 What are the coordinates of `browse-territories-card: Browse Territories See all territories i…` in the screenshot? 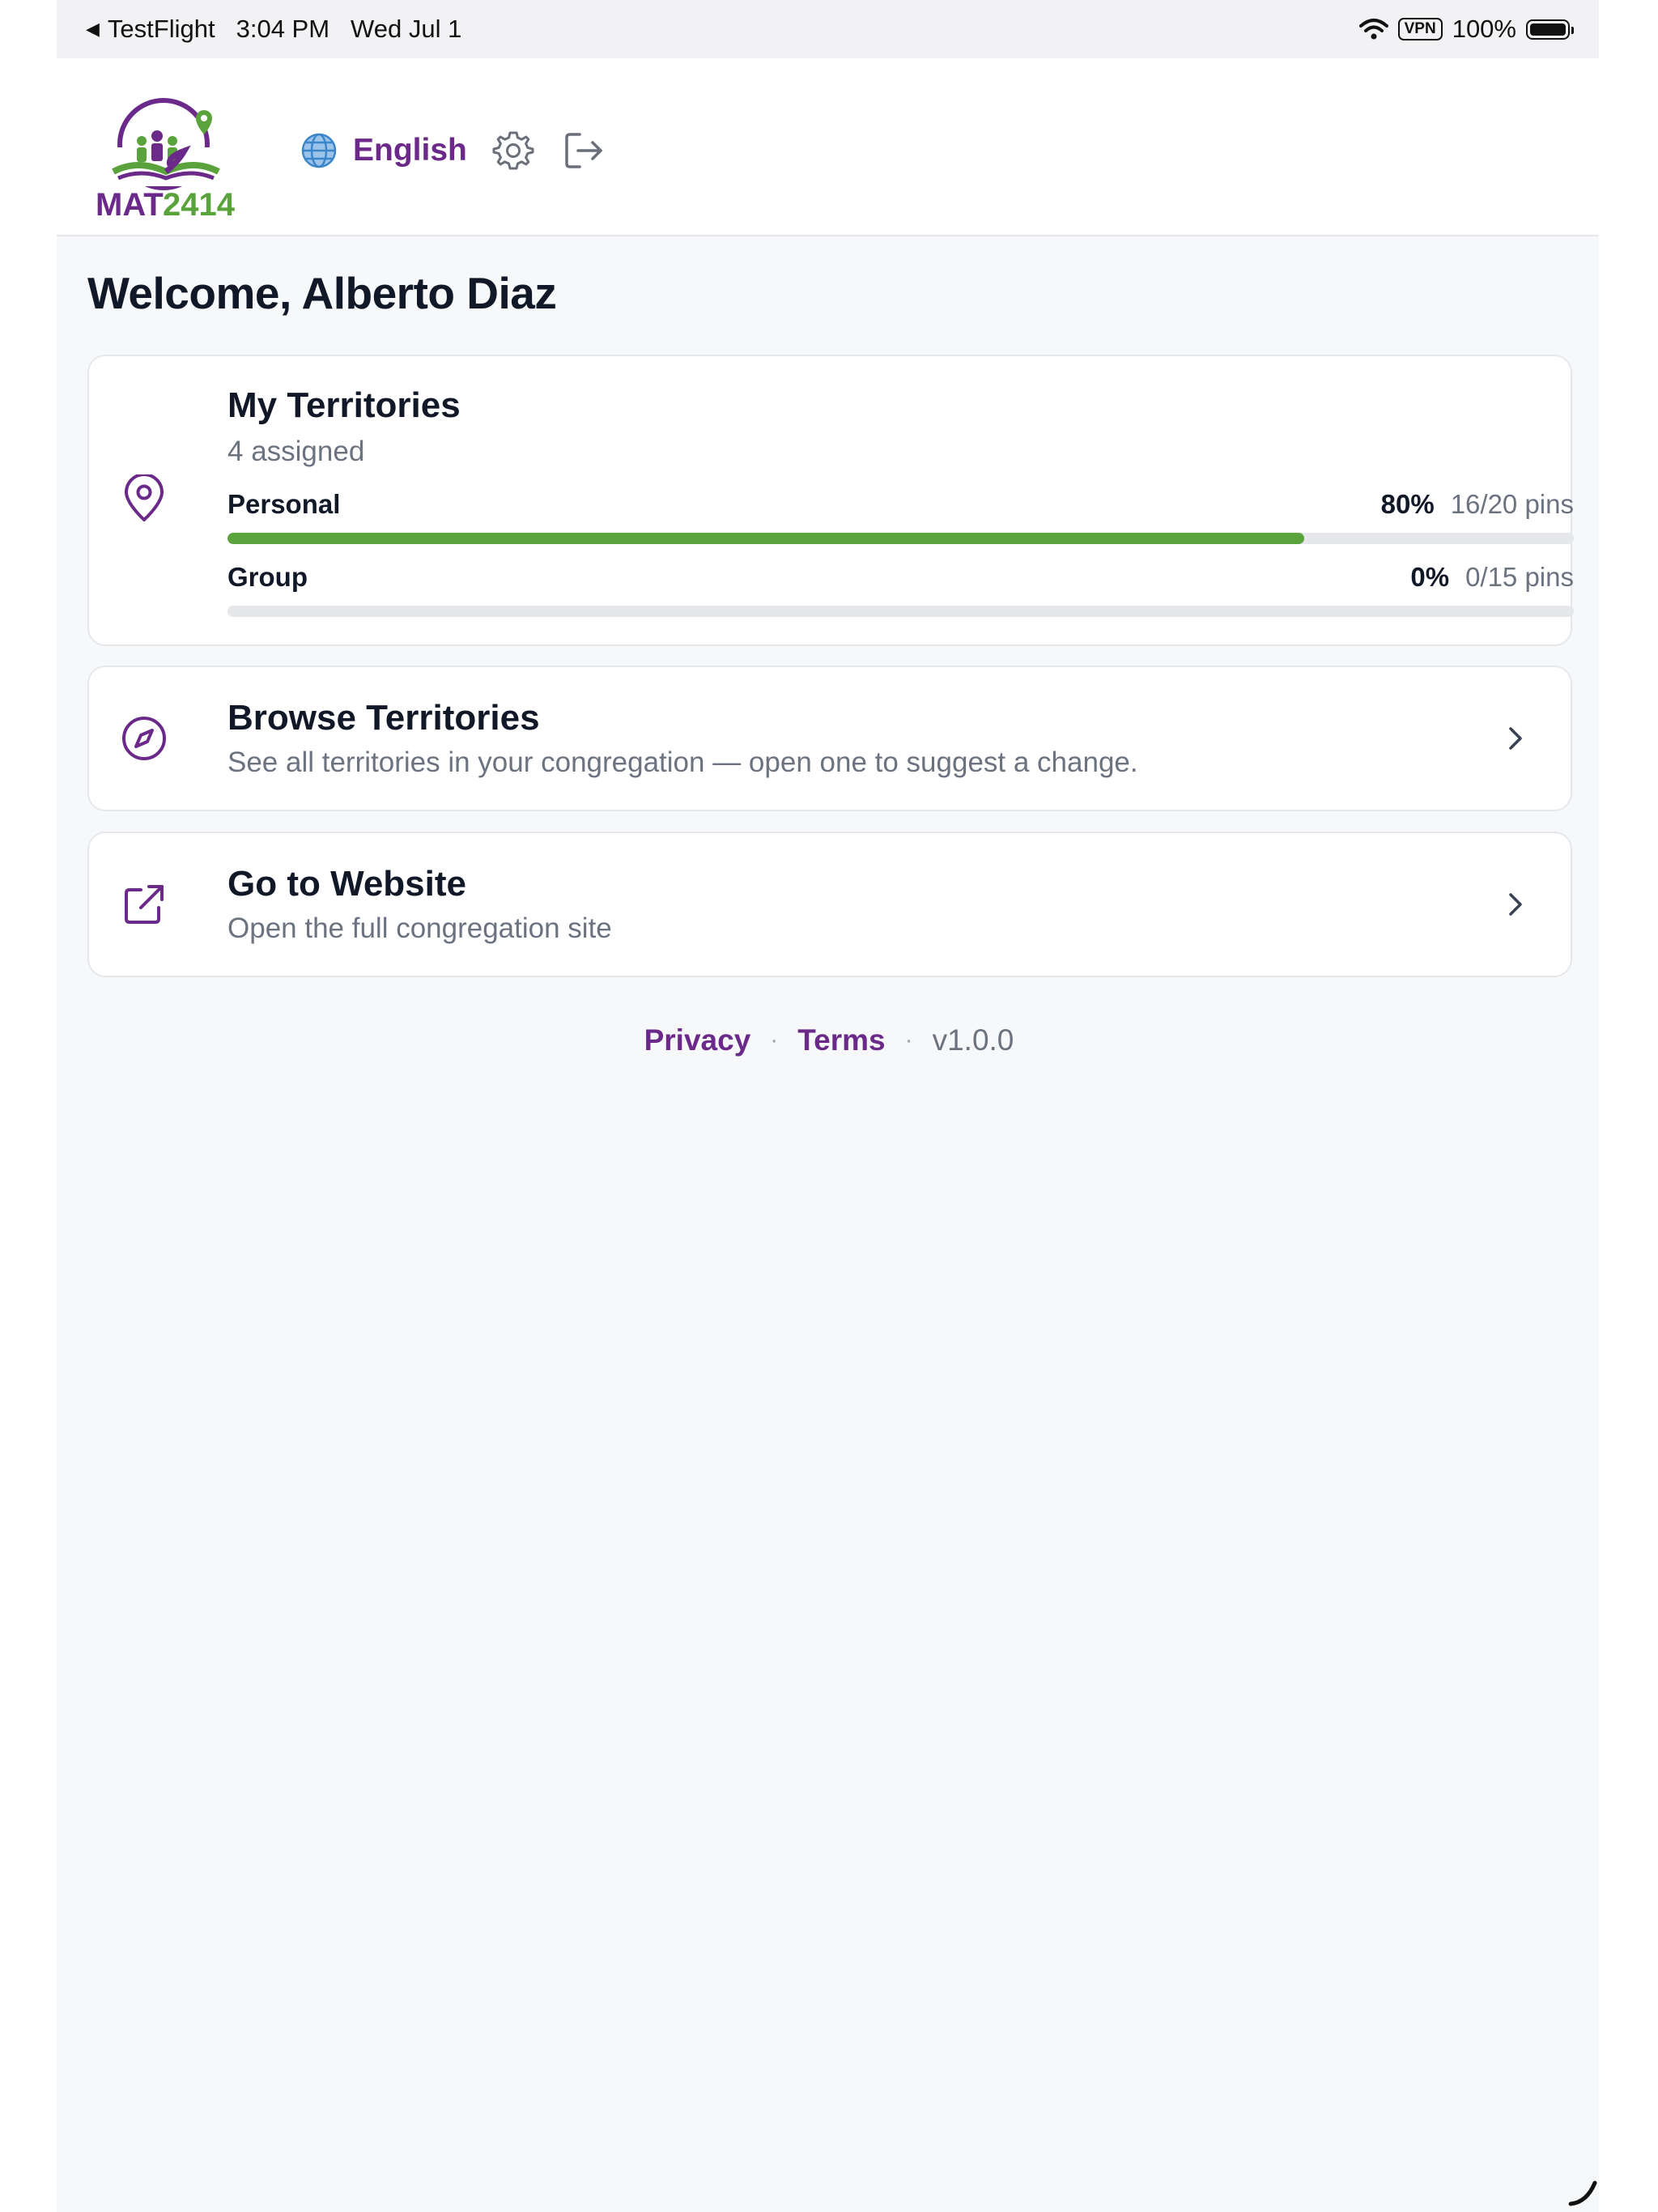 It's located at (829, 739).